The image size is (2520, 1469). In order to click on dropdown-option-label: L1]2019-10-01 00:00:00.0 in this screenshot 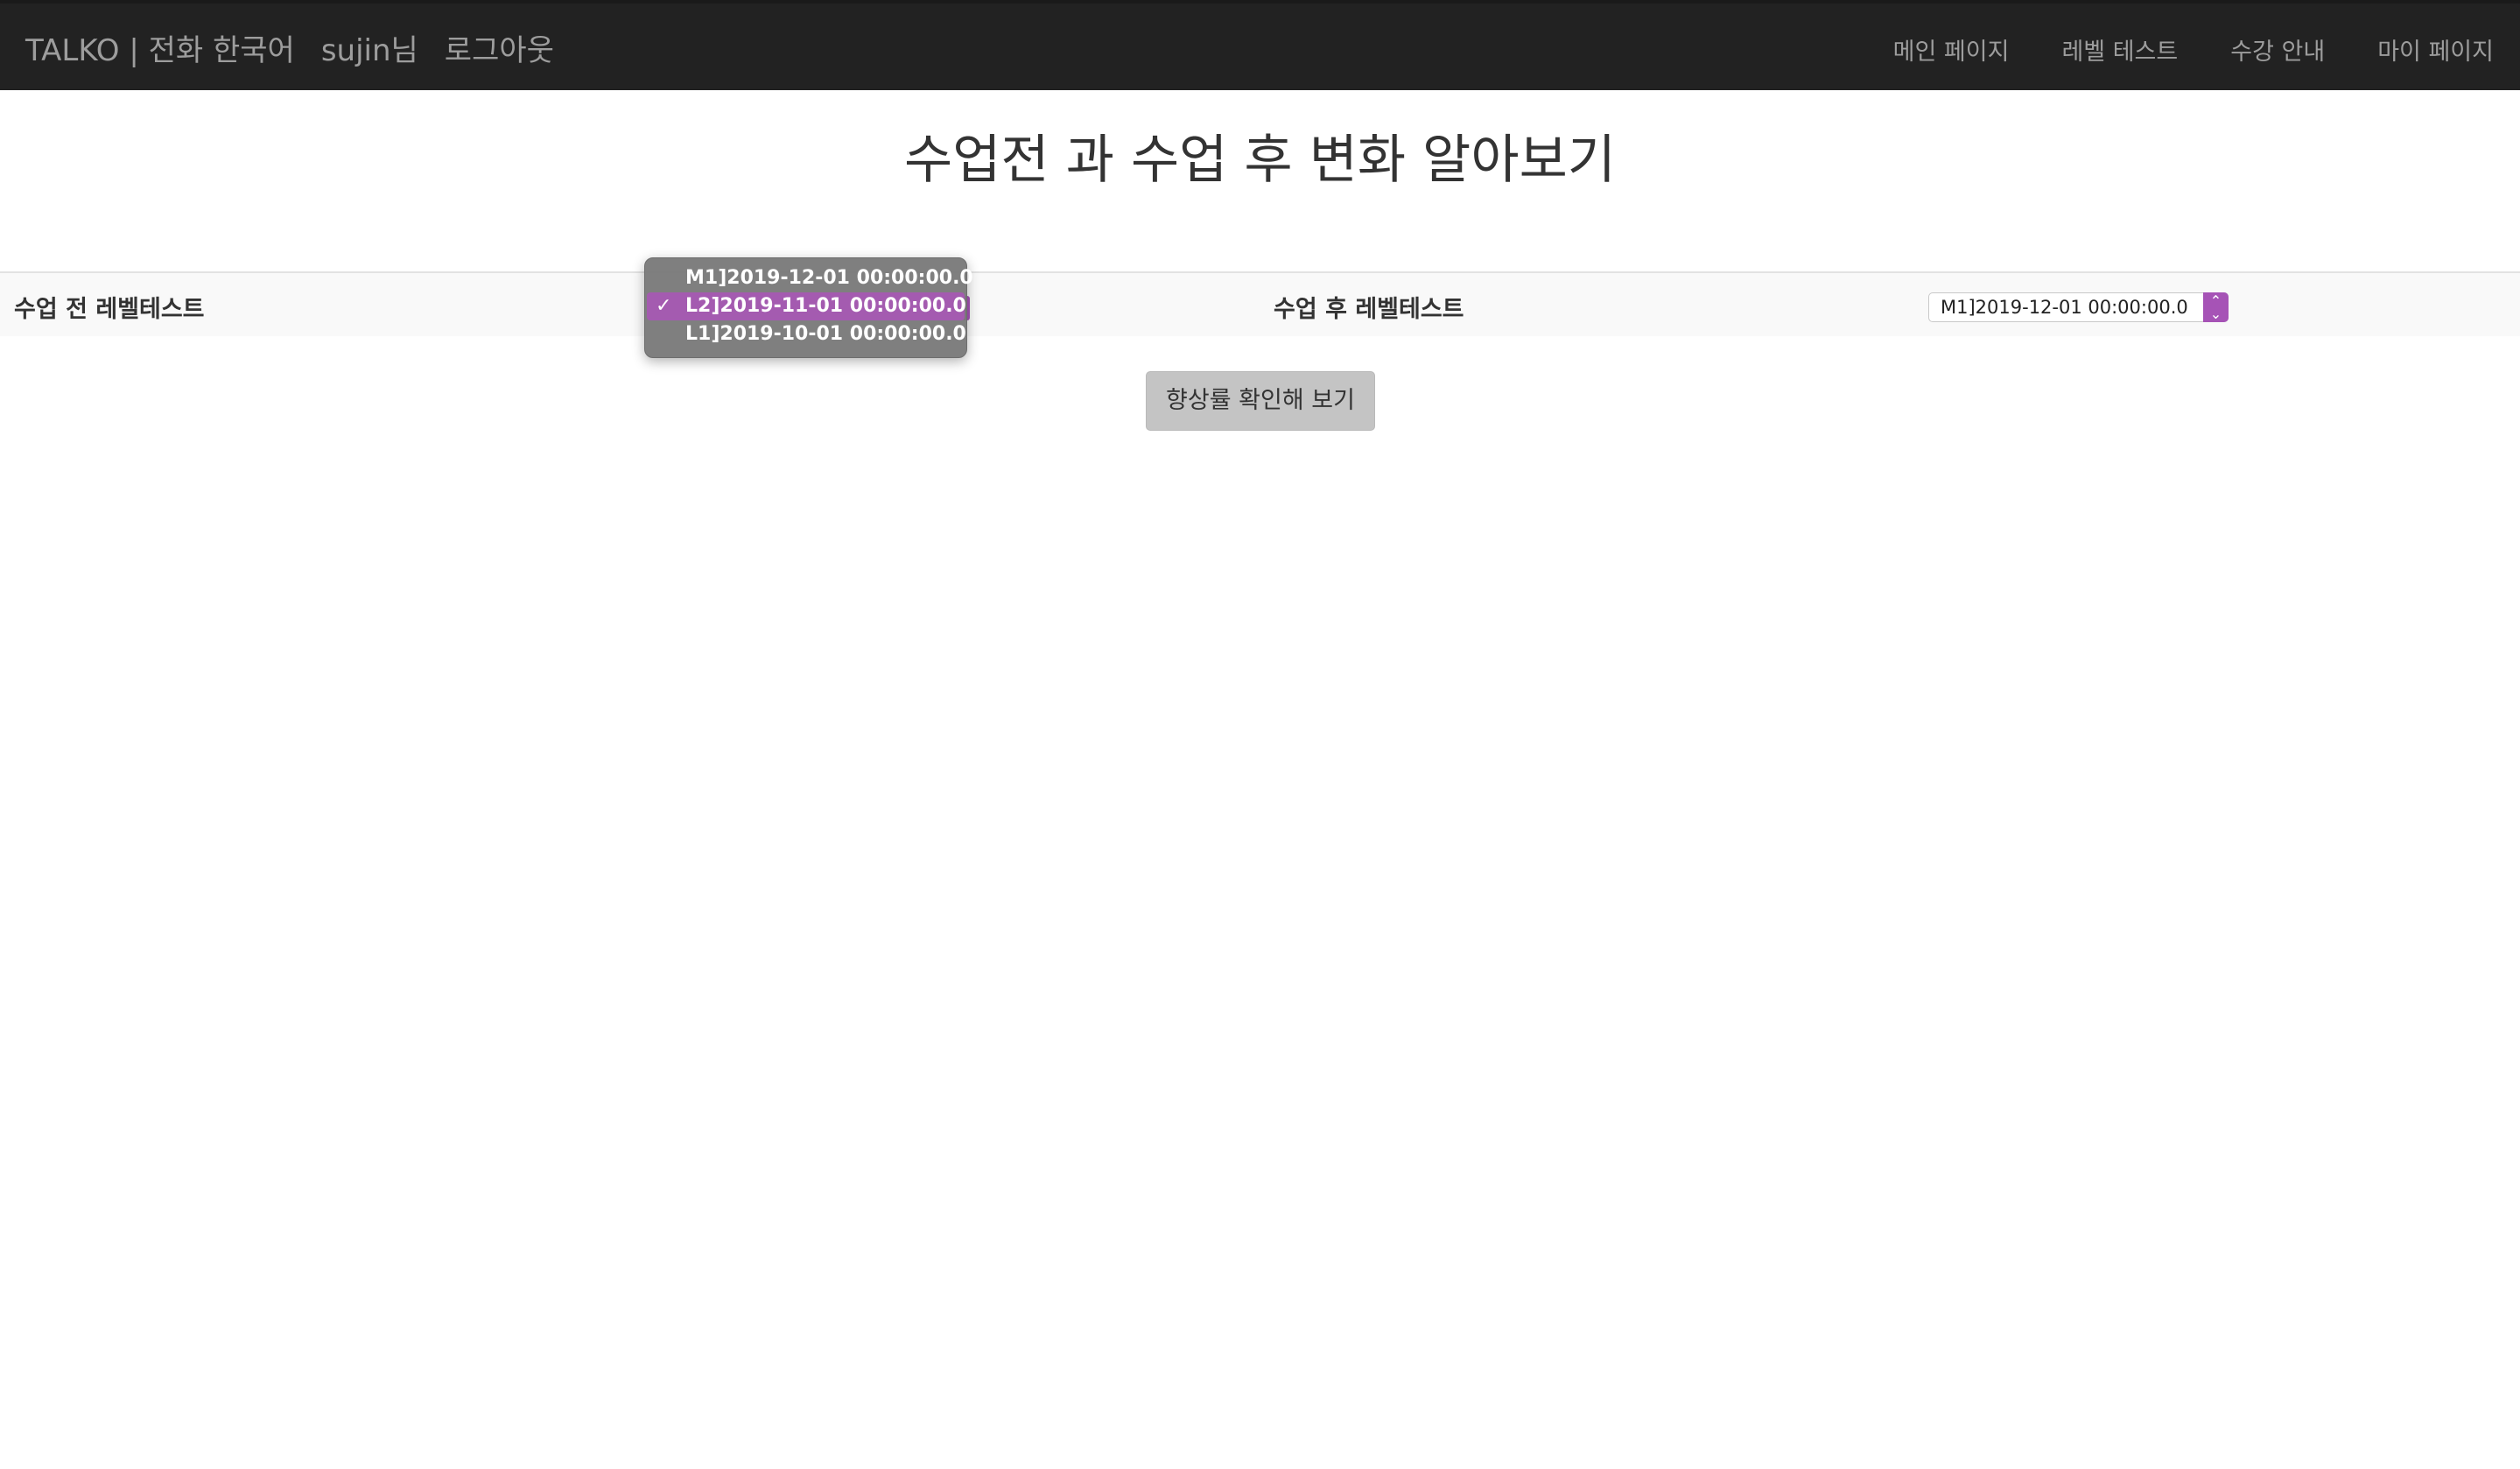, I will do `click(825, 334)`.